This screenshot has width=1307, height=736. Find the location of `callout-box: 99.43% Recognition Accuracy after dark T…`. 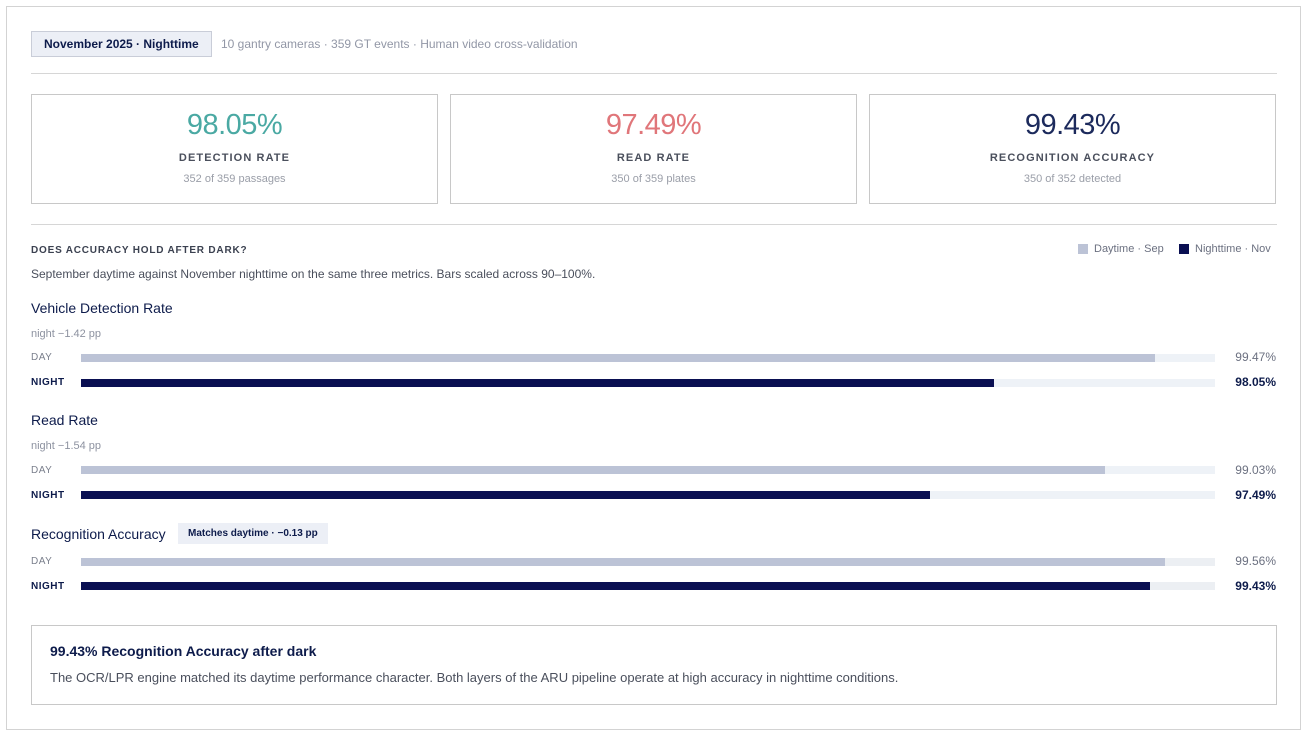

callout-box: 99.43% Recognition Accuracy after dark T… is located at coordinates (654, 665).